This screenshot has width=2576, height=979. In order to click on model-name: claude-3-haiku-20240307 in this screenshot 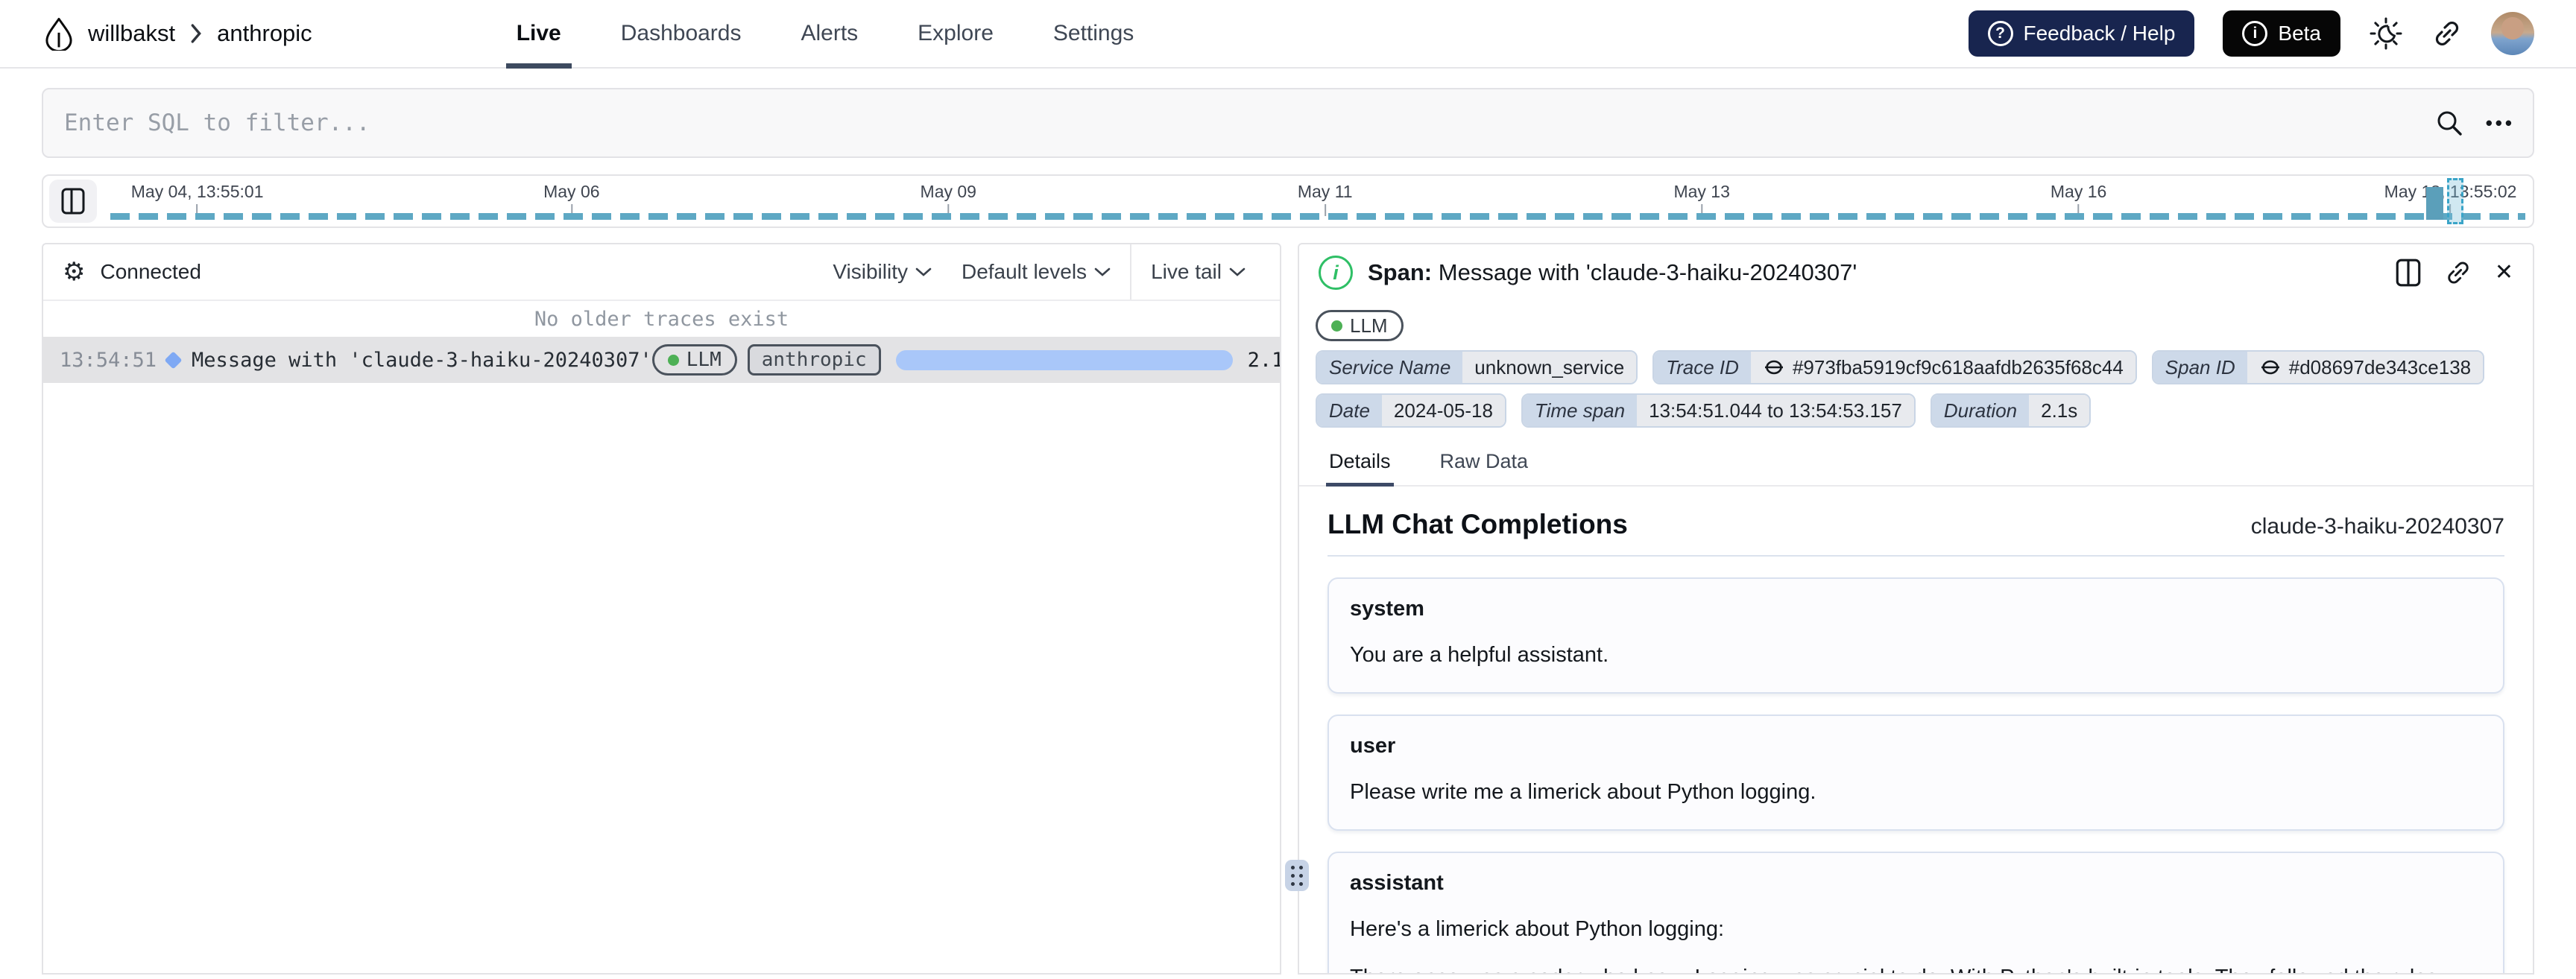, I will do `click(2377, 526)`.